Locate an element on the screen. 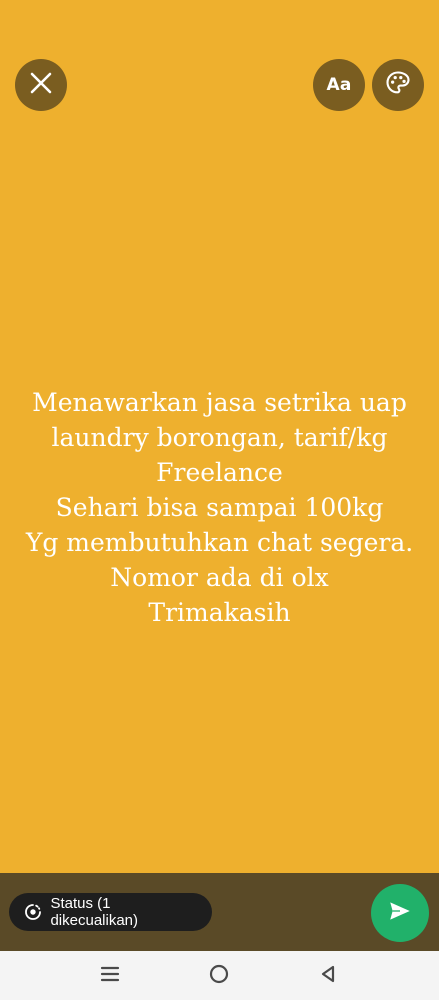 The width and height of the screenshot is (439, 1000). back-button is located at coordinates (328, 975).